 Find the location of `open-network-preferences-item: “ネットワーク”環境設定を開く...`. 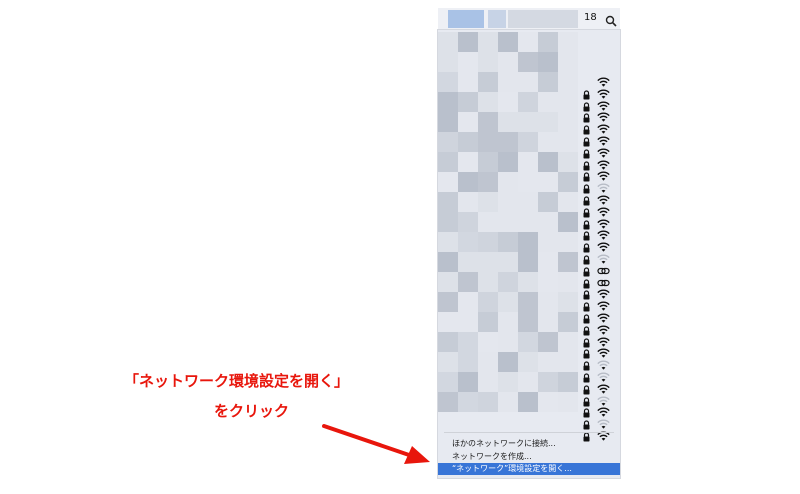

open-network-preferences-item: “ネットワーク”環境設定を開く... is located at coordinates (529, 469).